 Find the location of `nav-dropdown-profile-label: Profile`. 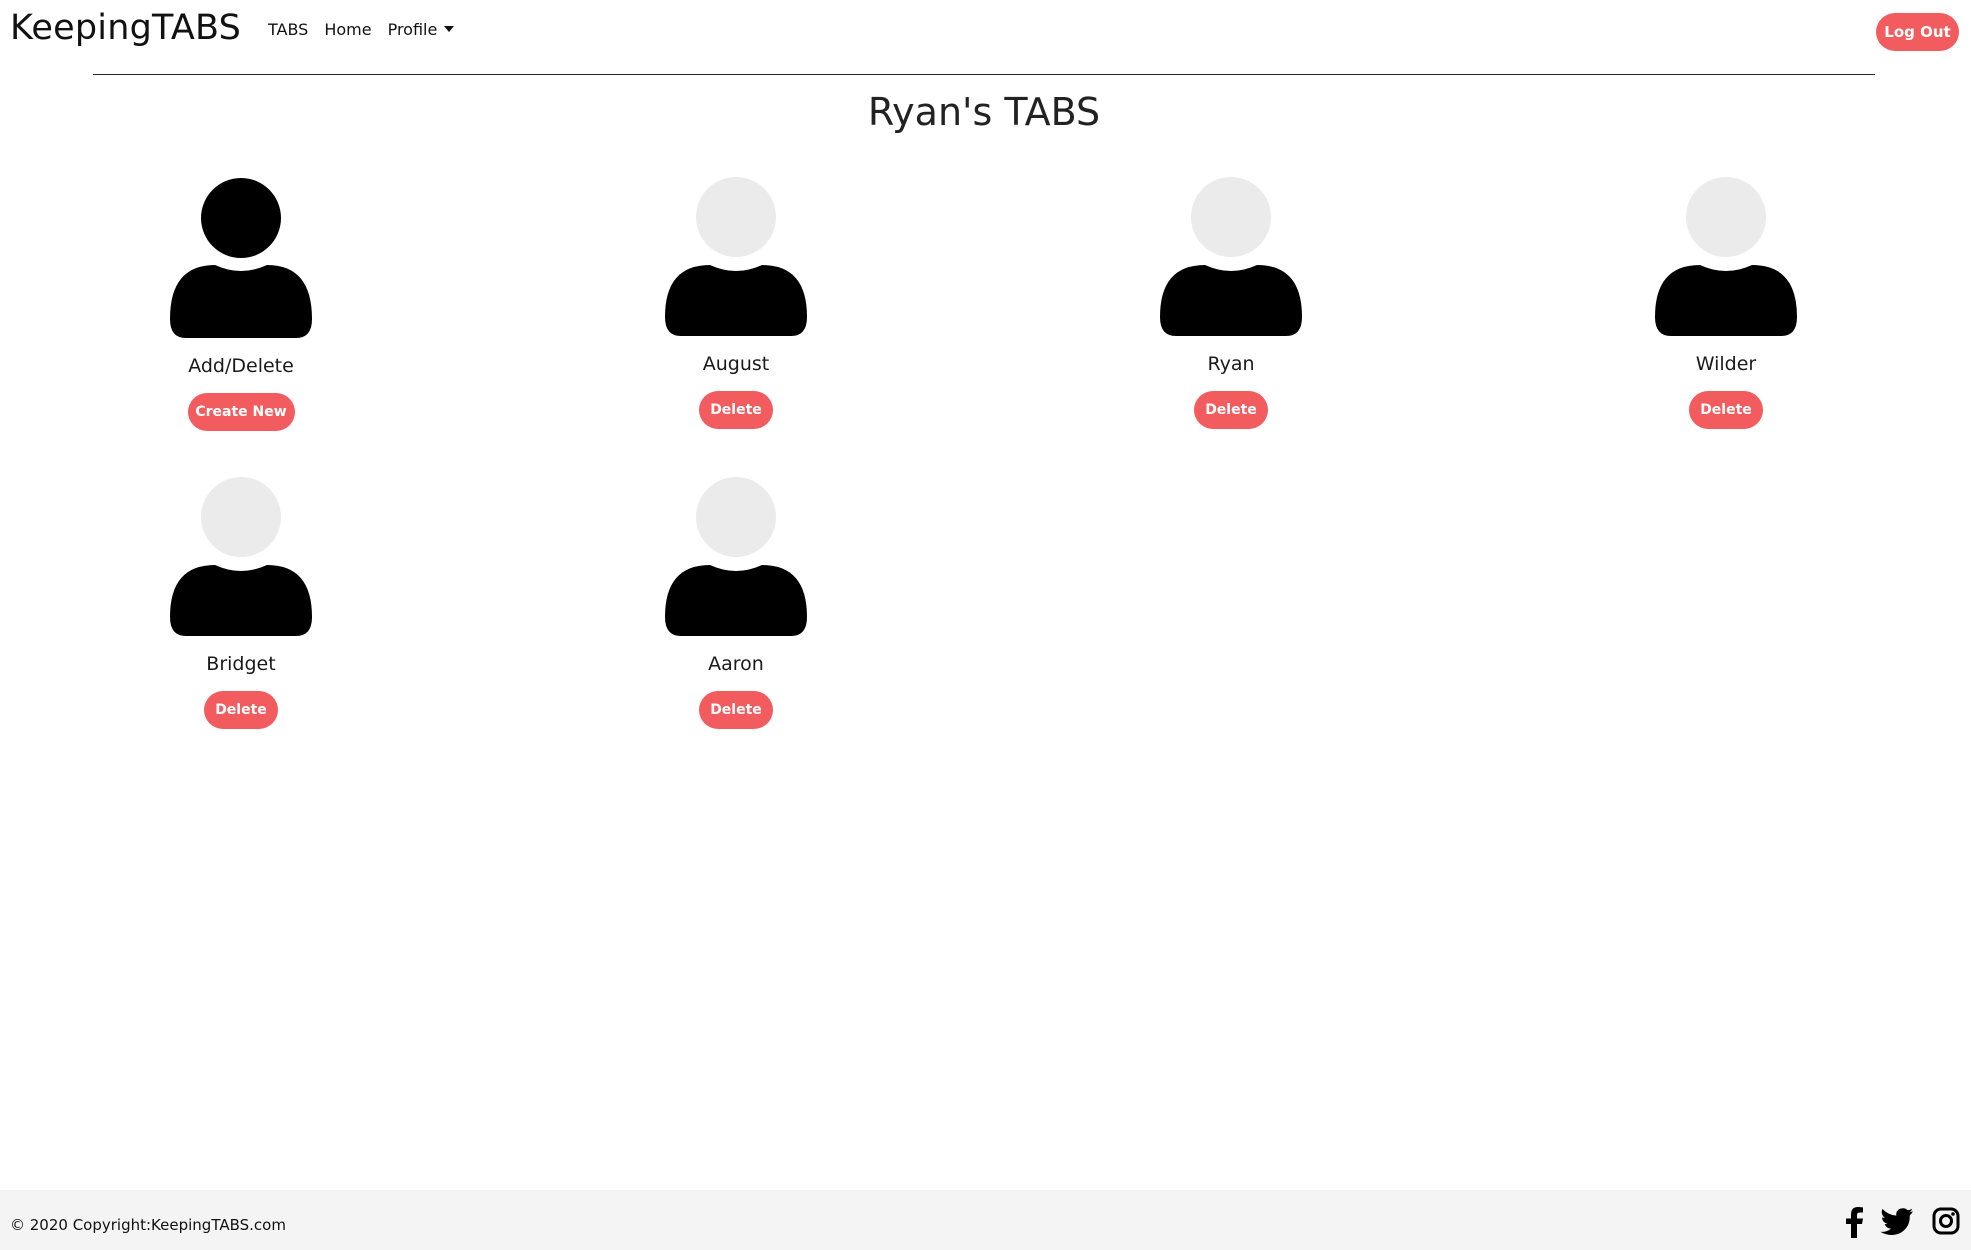

nav-dropdown-profile-label: Profile is located at coordinates (412, 29).